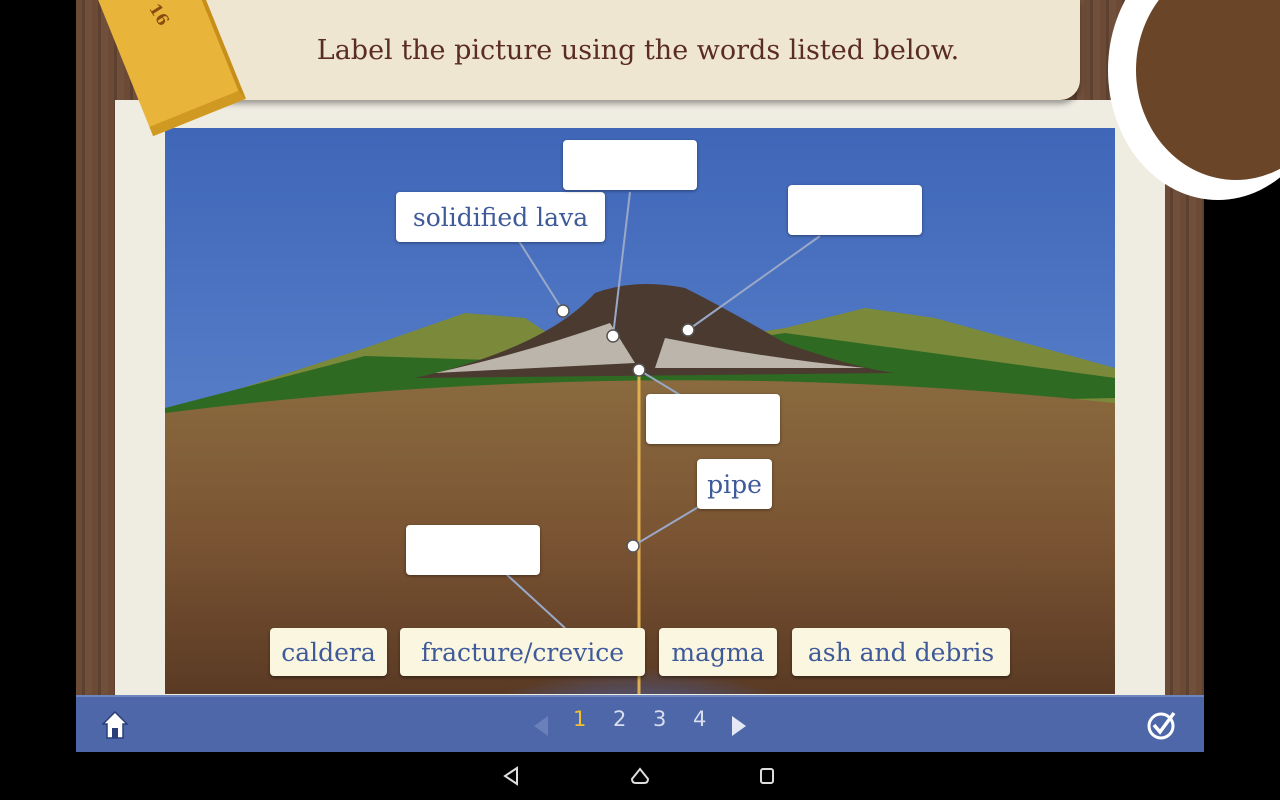 The height and width of the screenshot is (800, 1280). What do you see at coordinates (734, 484) in the screenshot?
I see `placed-label-pipe: pipe` at bounding box center [734, 484].